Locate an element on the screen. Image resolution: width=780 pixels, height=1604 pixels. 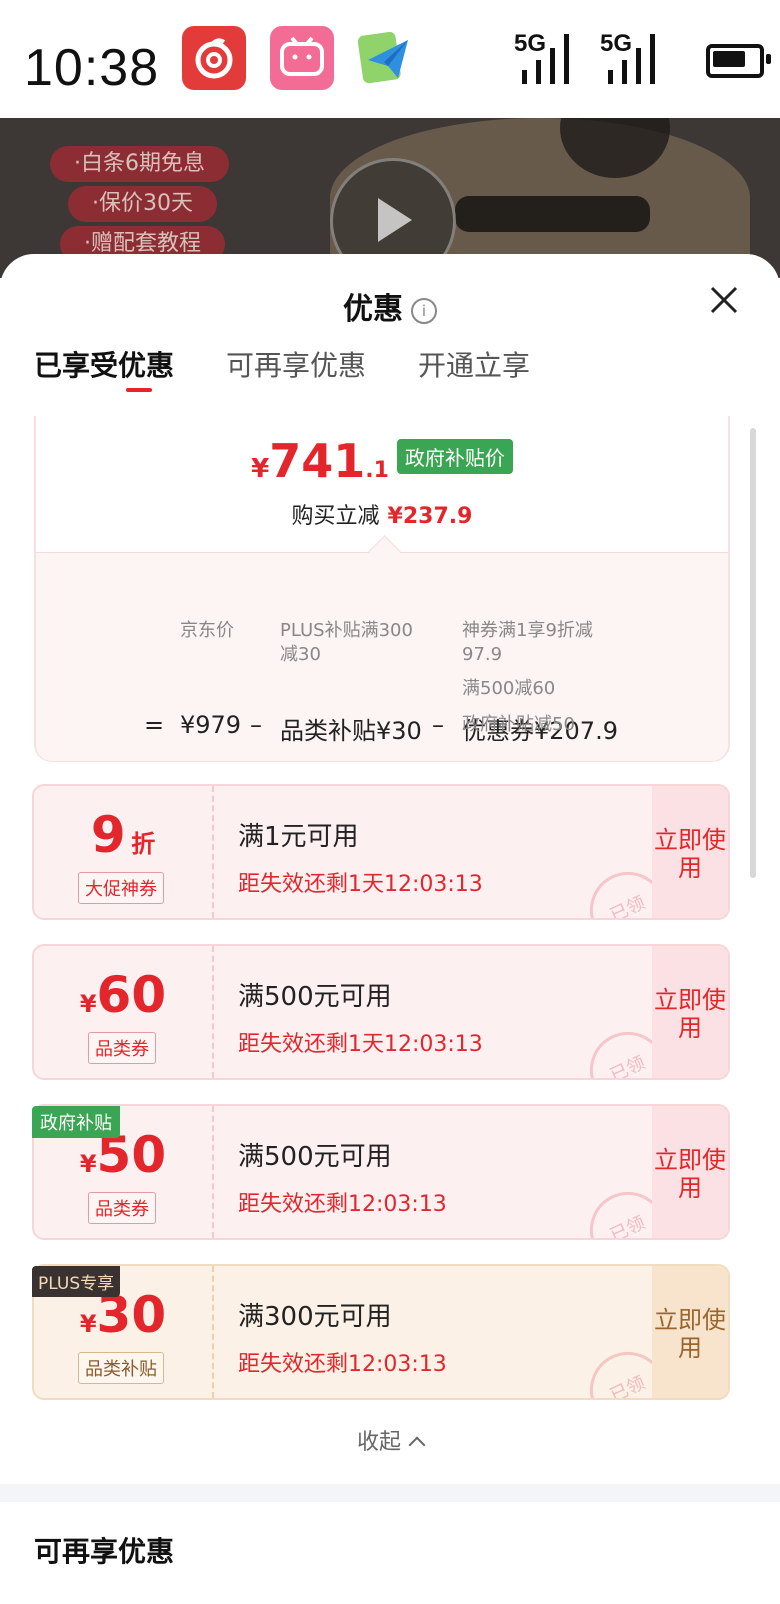
category-subsidy: 品类补贴¥30 is located at coordinates (351, 731).